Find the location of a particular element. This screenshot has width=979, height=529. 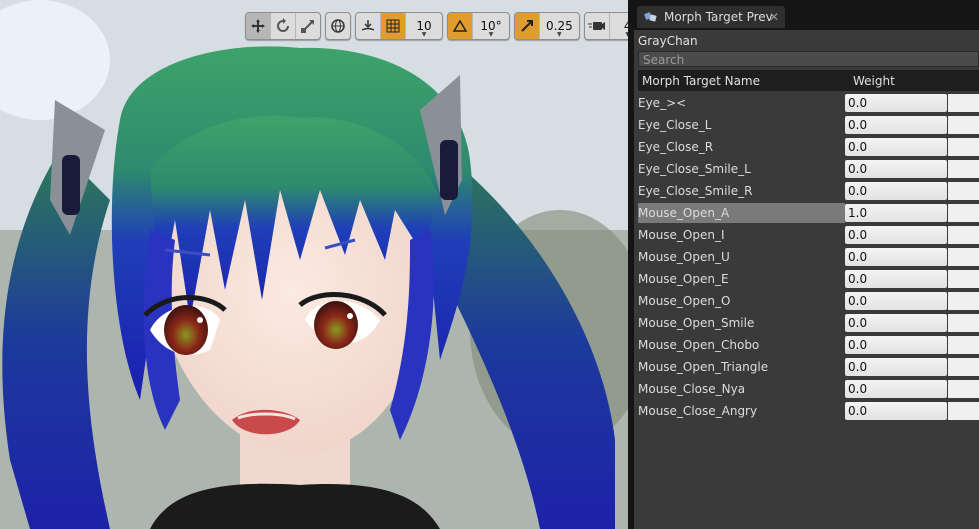

list-item: Mouse_Open_E 0.0 is located at coordinates (808, 279).